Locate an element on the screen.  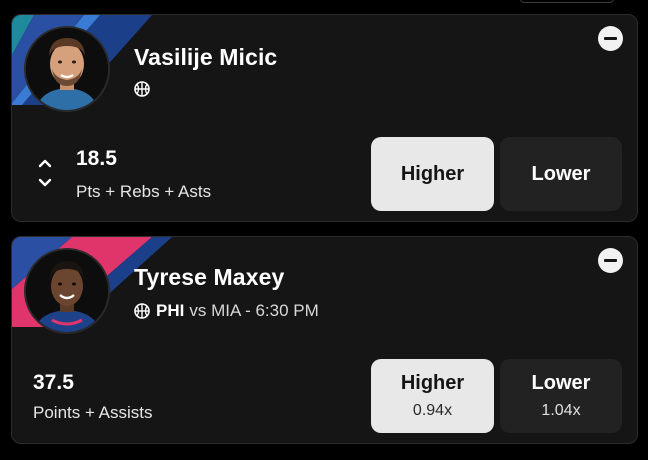
projection-line: 18.5 is located at coordinates (96, 158).